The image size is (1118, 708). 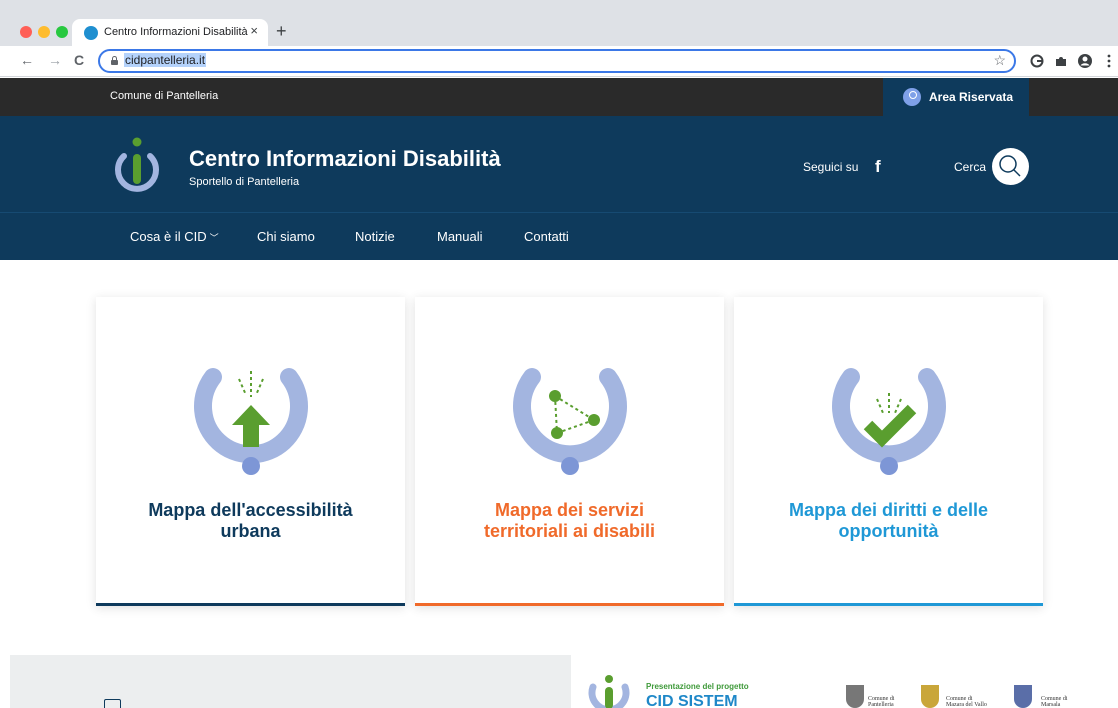 I want to click on seguici-label: Seguici su, so click(x=831, y=167).